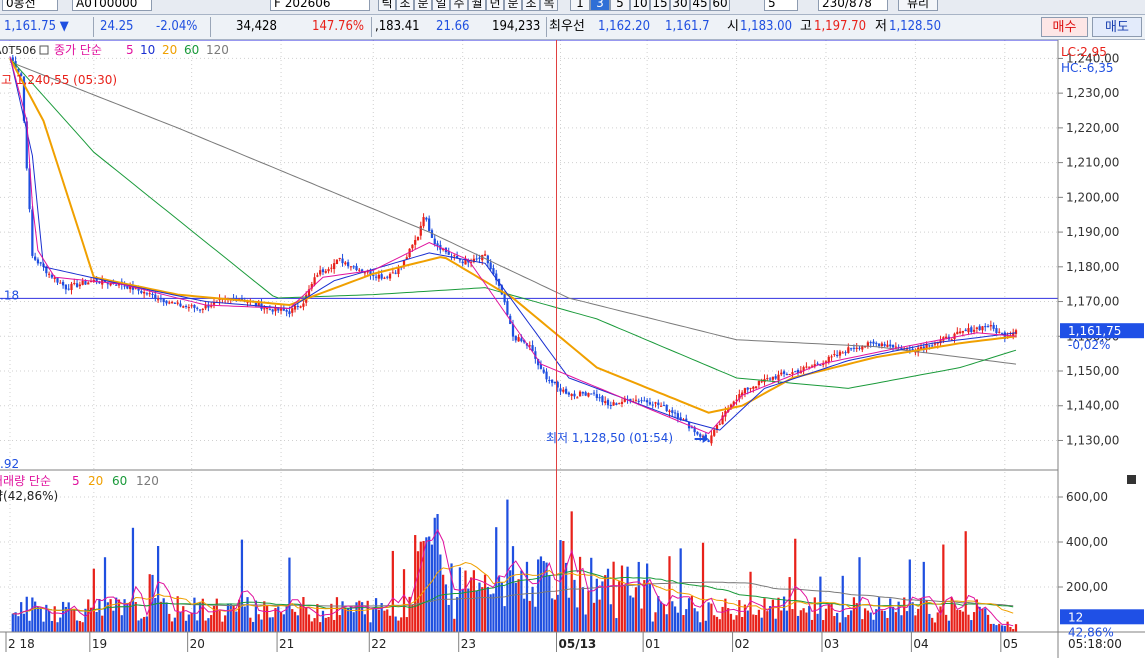 The image size is (1145, 658). What do you see at coordinates (853, 5) in the screenshot?
I see `bar-count-input: 230/878` at bounding box center [853, 5].